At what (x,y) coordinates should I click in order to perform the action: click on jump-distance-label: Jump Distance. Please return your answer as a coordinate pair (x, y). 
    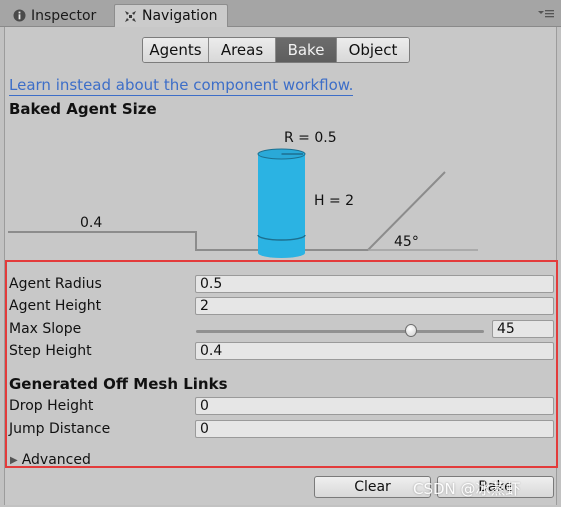
    Looking at the image, I should click on (60, 429).